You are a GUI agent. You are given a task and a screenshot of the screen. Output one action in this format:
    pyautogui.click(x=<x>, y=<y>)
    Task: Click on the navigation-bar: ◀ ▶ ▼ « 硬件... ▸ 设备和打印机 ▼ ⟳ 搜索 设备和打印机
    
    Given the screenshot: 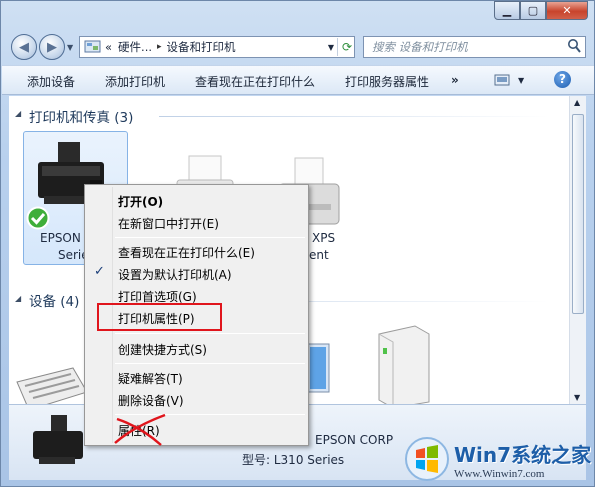 What is the action you would take?
    pyautogui.click(x=298, y=46)
    